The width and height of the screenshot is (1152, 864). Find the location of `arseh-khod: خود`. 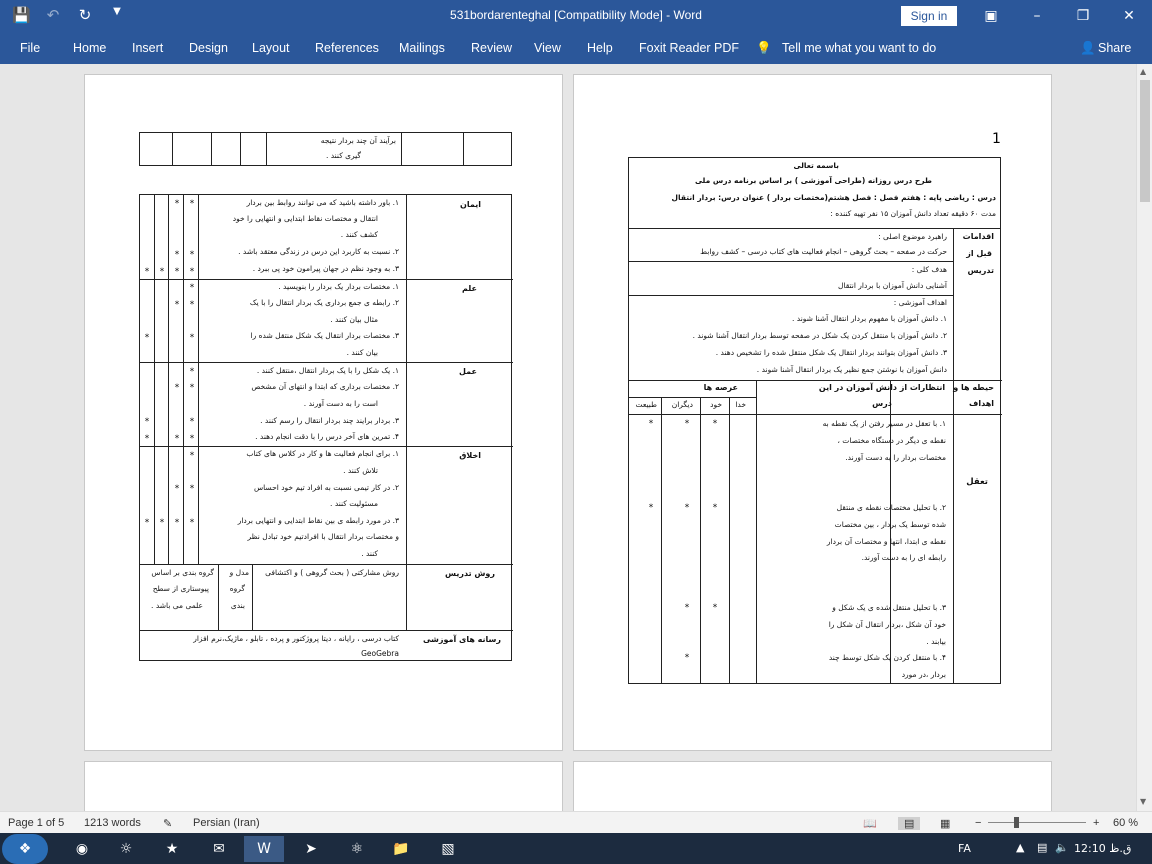

arseh-khod: خود is located at coordinates (716, 404).